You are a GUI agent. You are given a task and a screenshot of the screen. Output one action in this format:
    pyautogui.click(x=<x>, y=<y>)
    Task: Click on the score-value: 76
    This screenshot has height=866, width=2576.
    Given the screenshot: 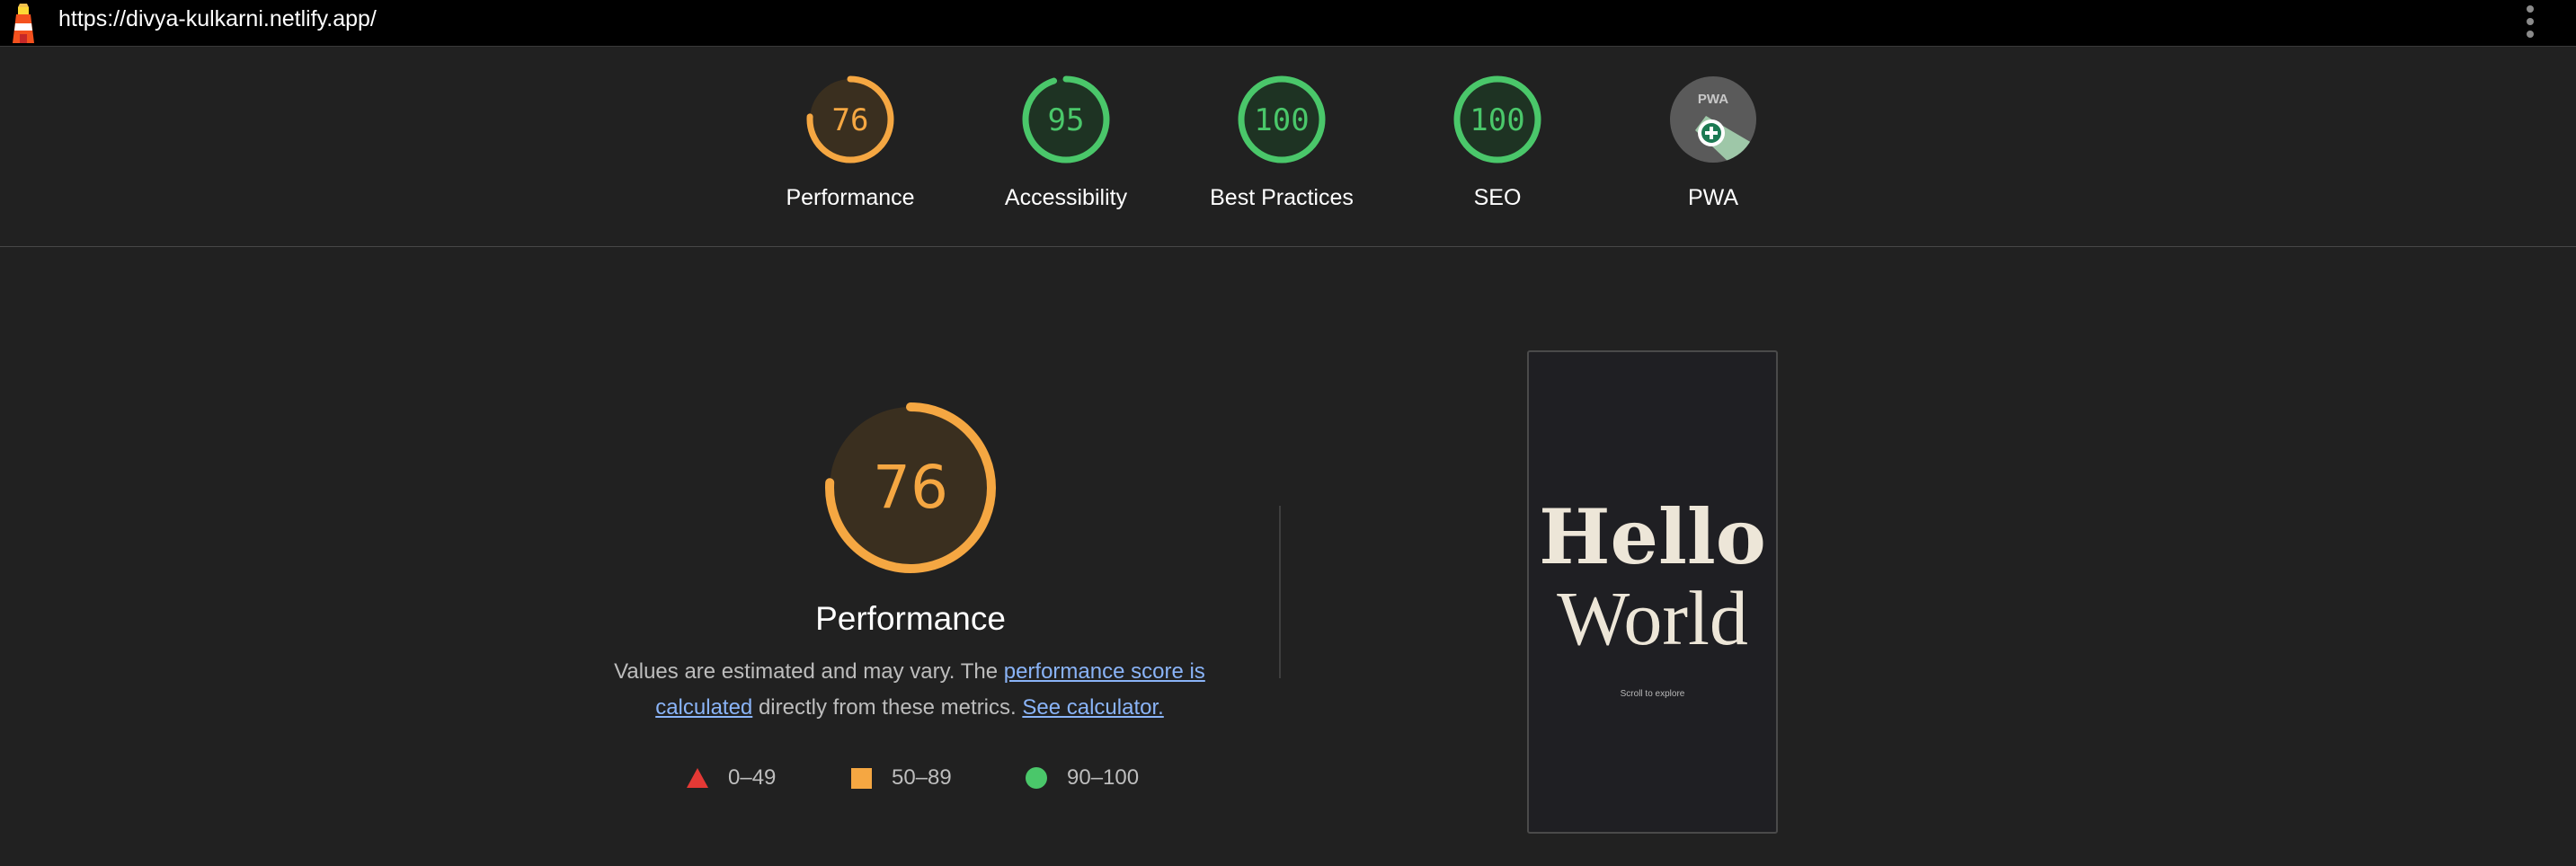 What is the action you would take?
    pyautogui.click(x=850, y=120)
    